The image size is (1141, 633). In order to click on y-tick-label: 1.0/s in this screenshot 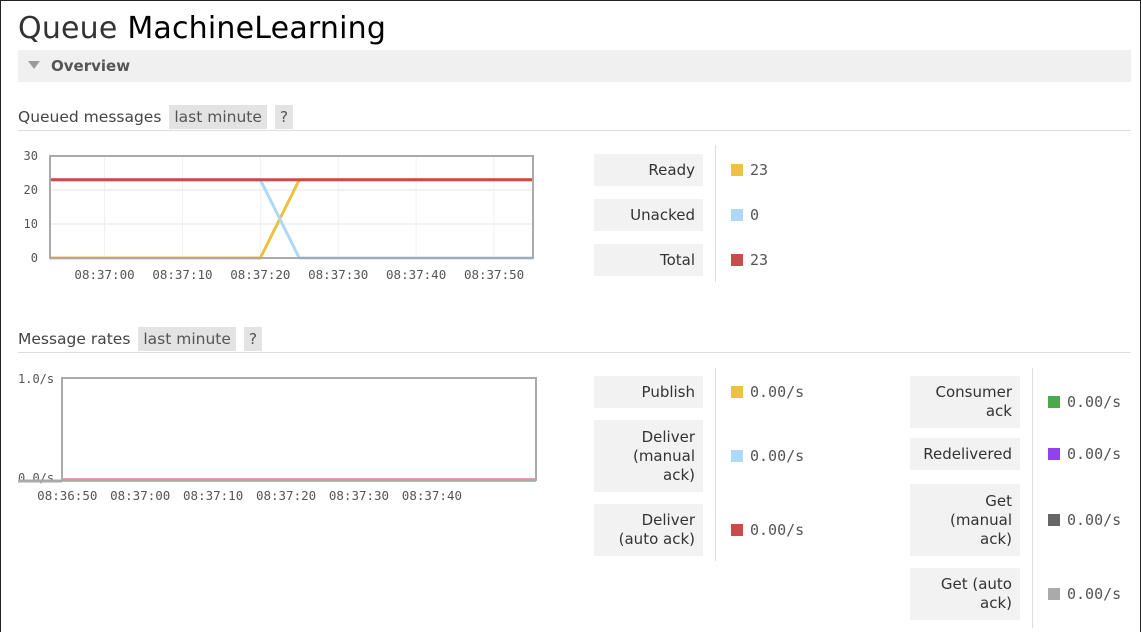, I will do `click(36, 379)`.